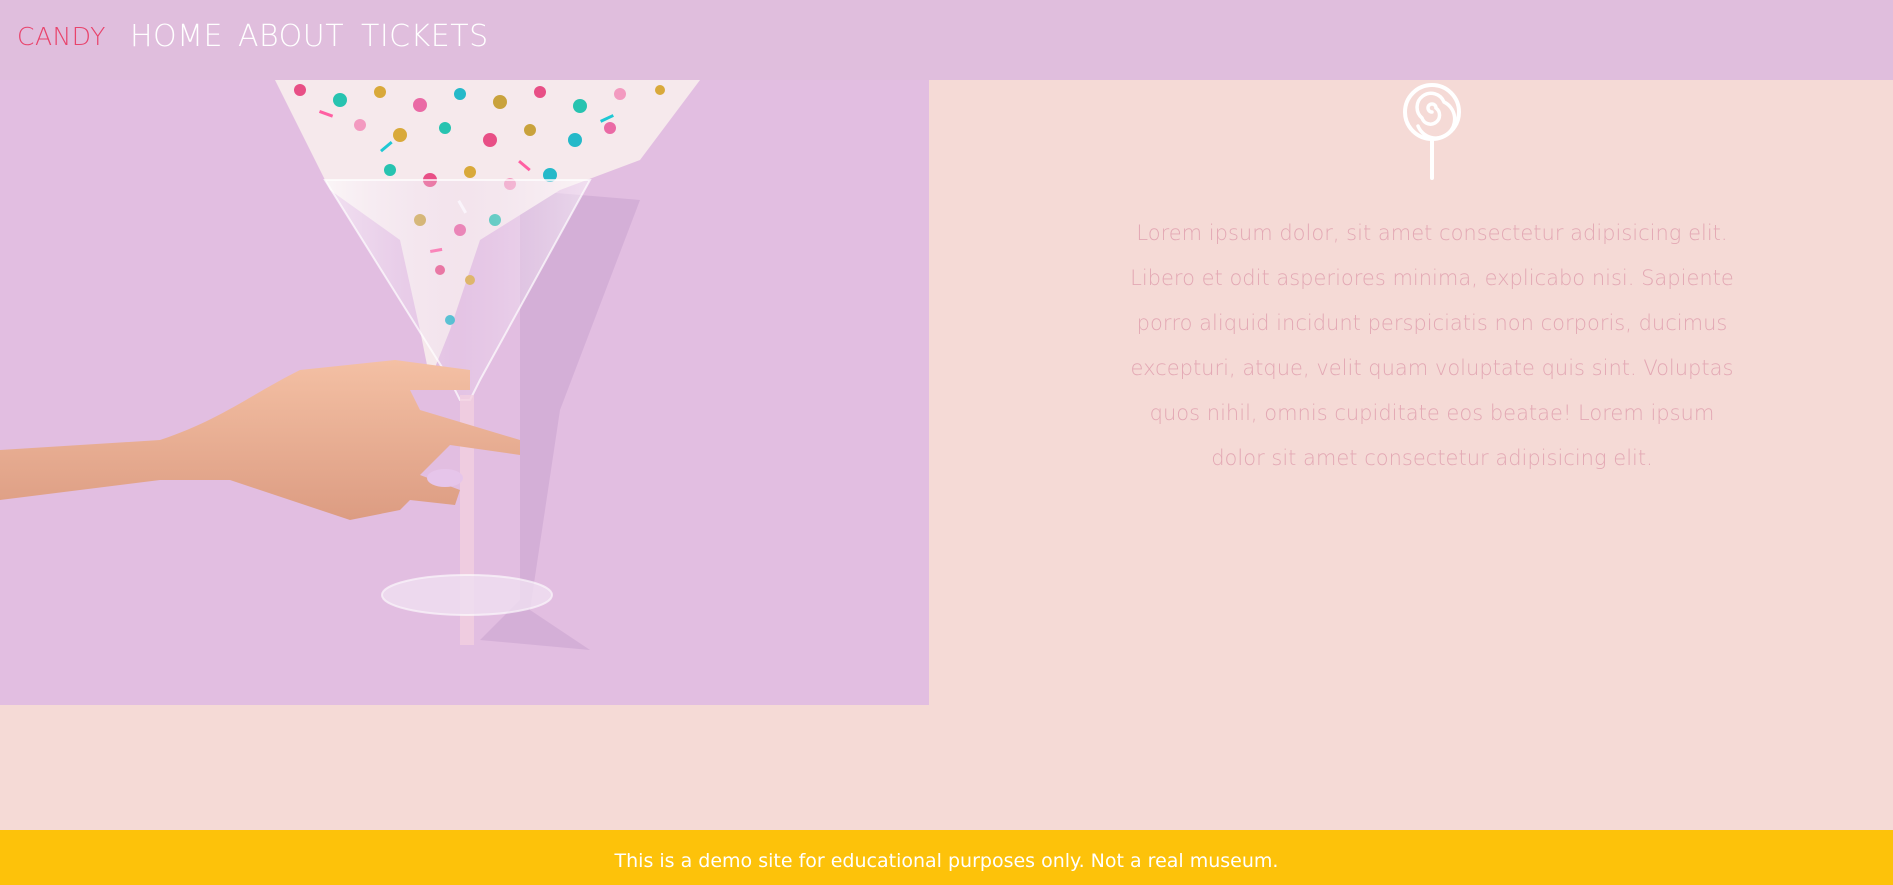  Describe the element at coordinates (291, 36) in the screenshot. I see `nav-link-about: ABOUT` at that location.